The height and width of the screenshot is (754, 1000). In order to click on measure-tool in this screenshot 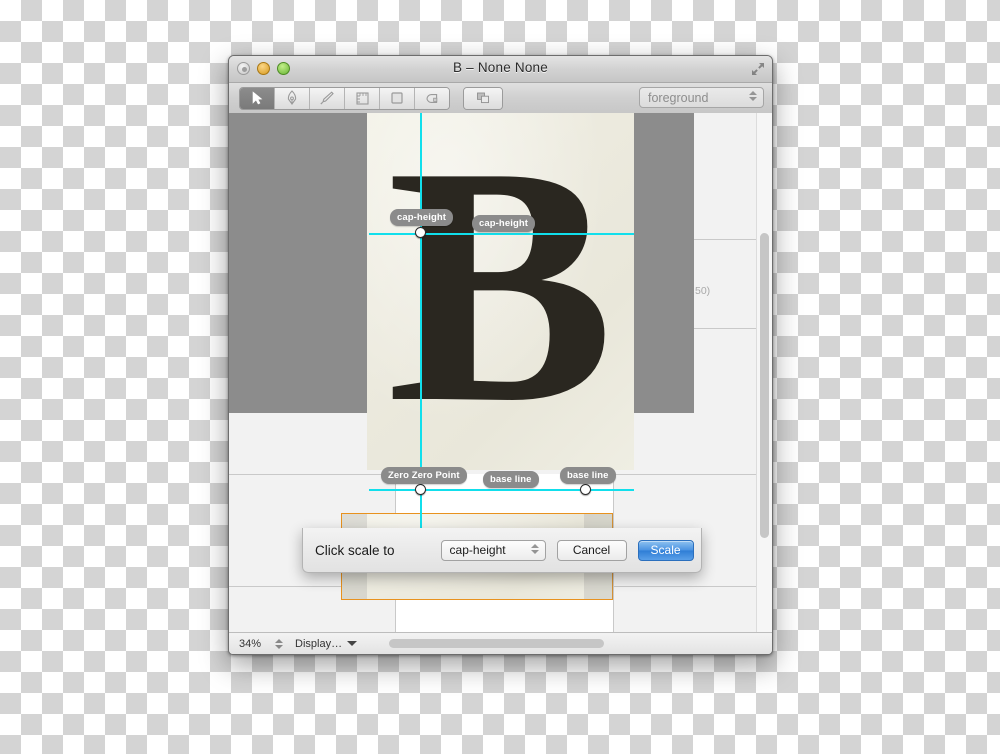, I will do `click(362, 98)`.